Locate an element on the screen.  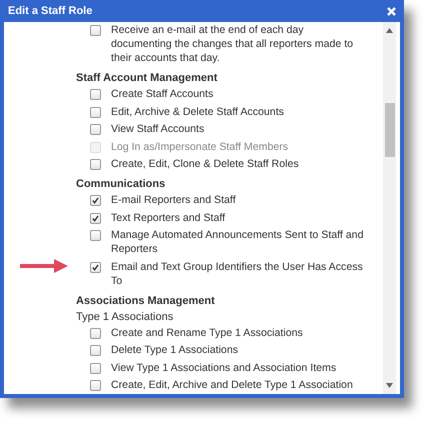
checkbox-label: Email and Text Group Identifiers the User Has Access To is located at coordinates (237, 274).